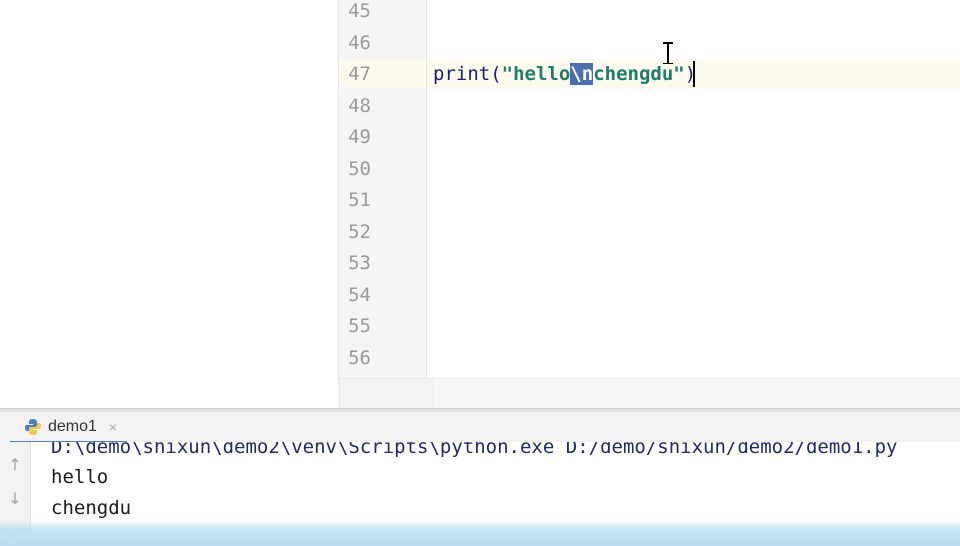 This screenshot has width=960, height=546. What do you see at coordinates (582, 74) in the screenshot?
I see `code-escape-selection: \n` at bounding box center [582, 74].